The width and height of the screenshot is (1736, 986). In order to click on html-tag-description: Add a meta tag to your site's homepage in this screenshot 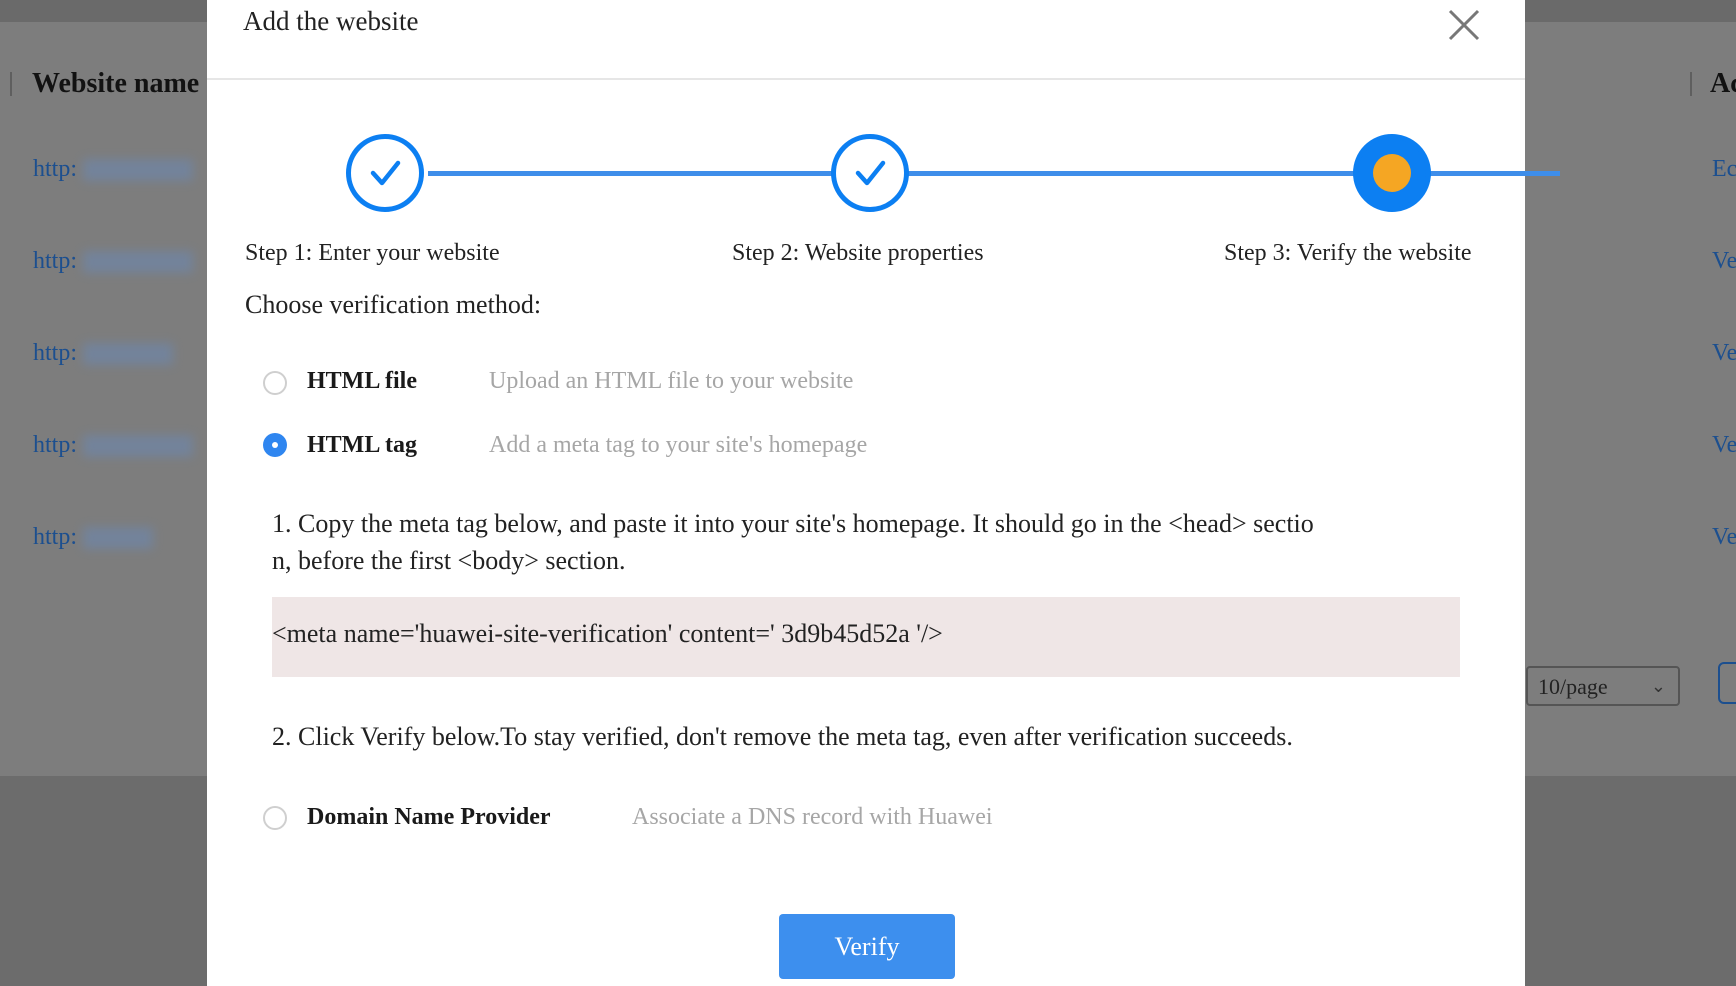, I will do `click(678, 445)`.